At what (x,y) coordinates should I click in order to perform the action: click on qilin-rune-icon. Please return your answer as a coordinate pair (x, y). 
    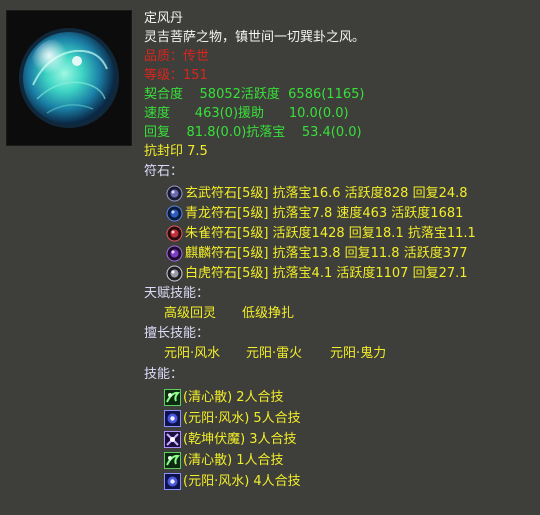
    Looking at the image, I should click on (174, 253).